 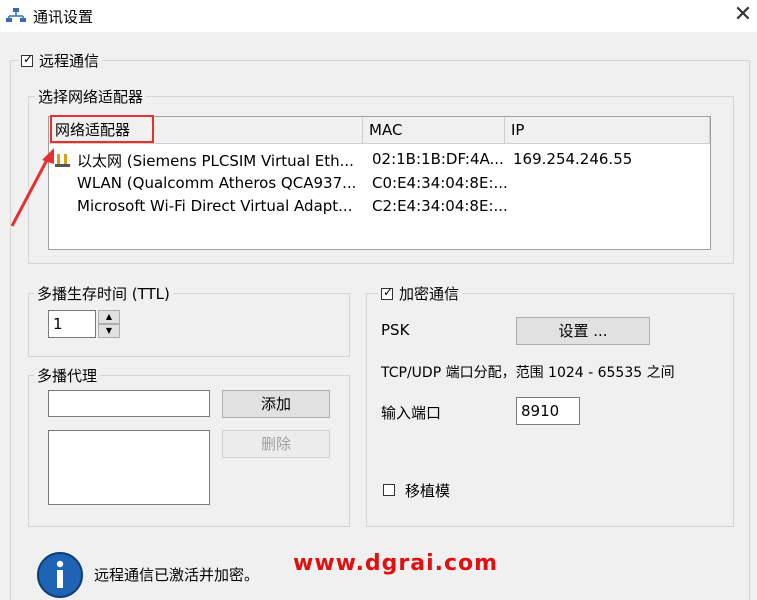 What do you see at coordinates (548, 411) in the screenshot?
I see `port-input: 8910` at bounding box center [548, 411].